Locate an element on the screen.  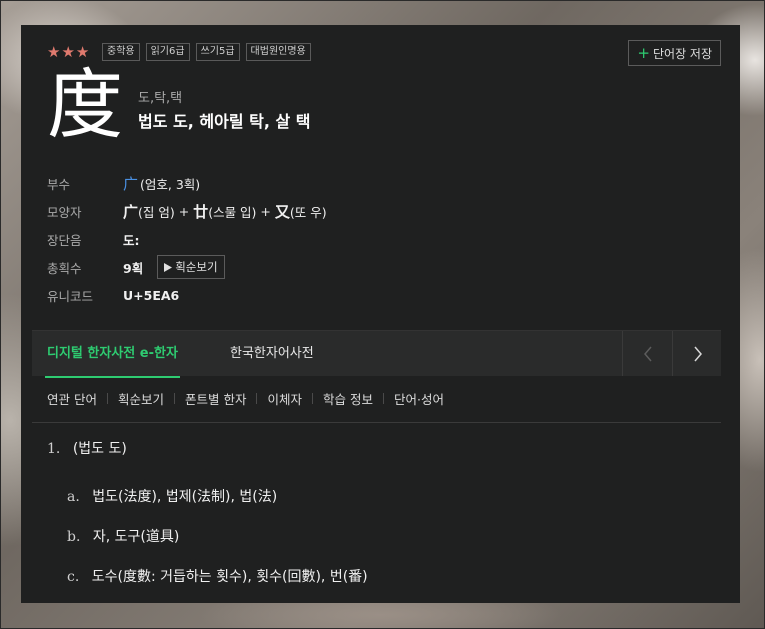
radical-desc: (엄호, 3획) is located at coordinates (170, 184).